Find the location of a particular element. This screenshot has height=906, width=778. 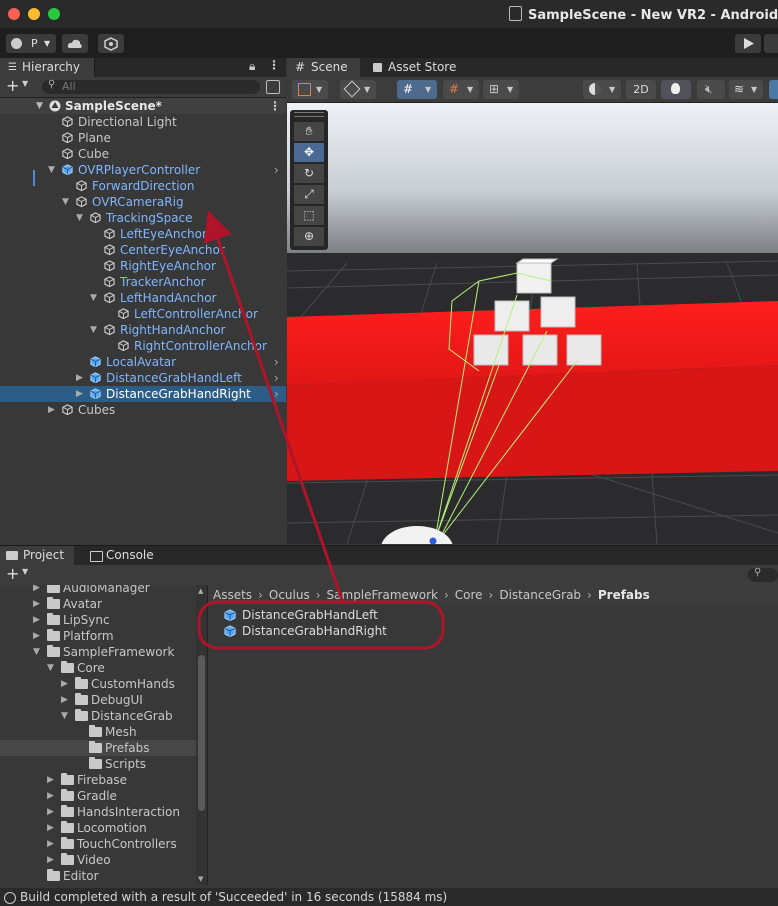

rotate-tool-button: ↻ is located at coordinates (309, 173).